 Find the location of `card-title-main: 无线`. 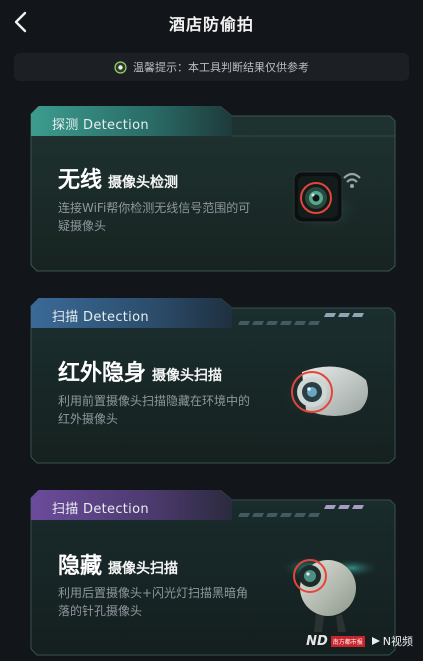

card-title-main: 无线 is located at coordinates (80, 180).